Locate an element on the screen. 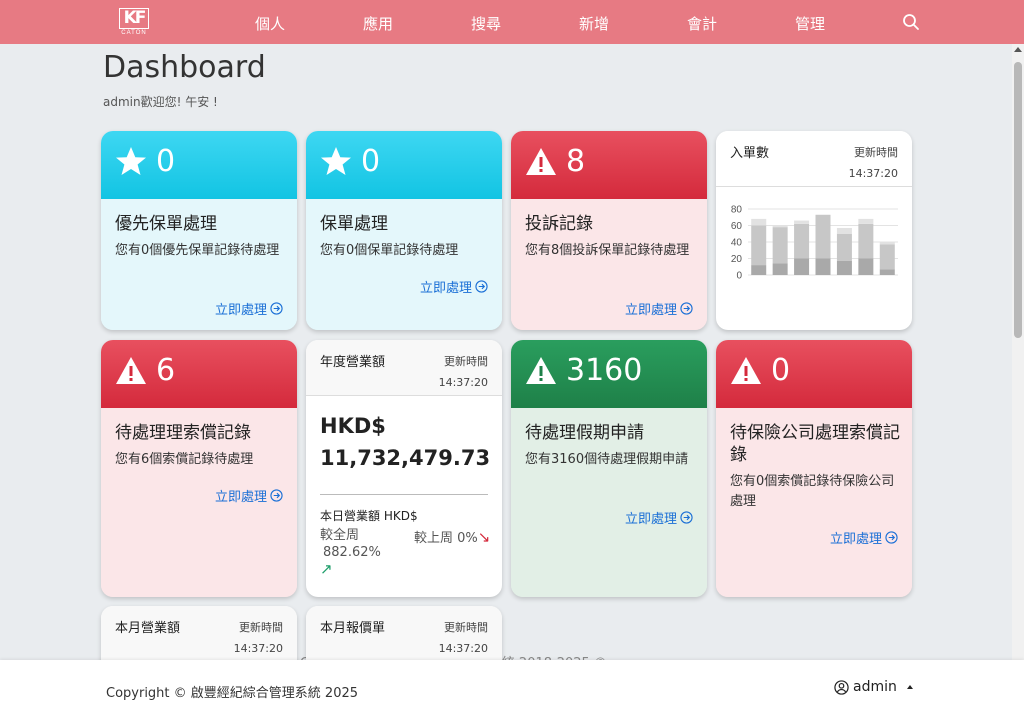  search-icon is located at coordinates (911, 22).